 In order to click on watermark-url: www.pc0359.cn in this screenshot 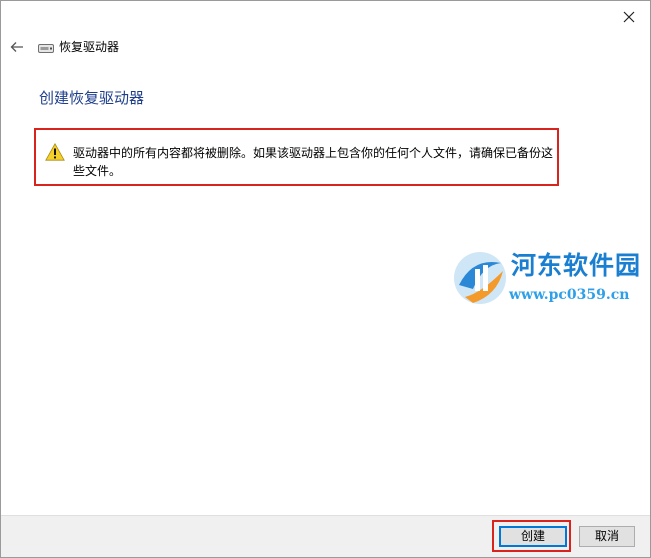, I will do `click(569, 295)`.